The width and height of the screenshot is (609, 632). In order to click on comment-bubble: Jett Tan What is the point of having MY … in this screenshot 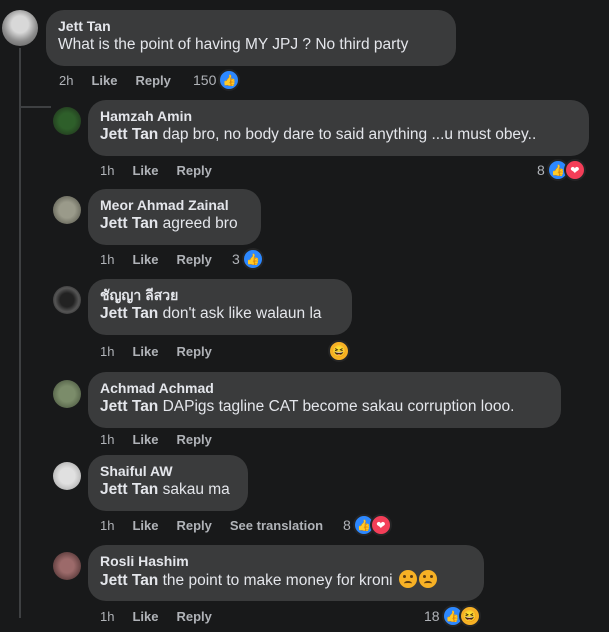, I will do `click(251, 38)`.